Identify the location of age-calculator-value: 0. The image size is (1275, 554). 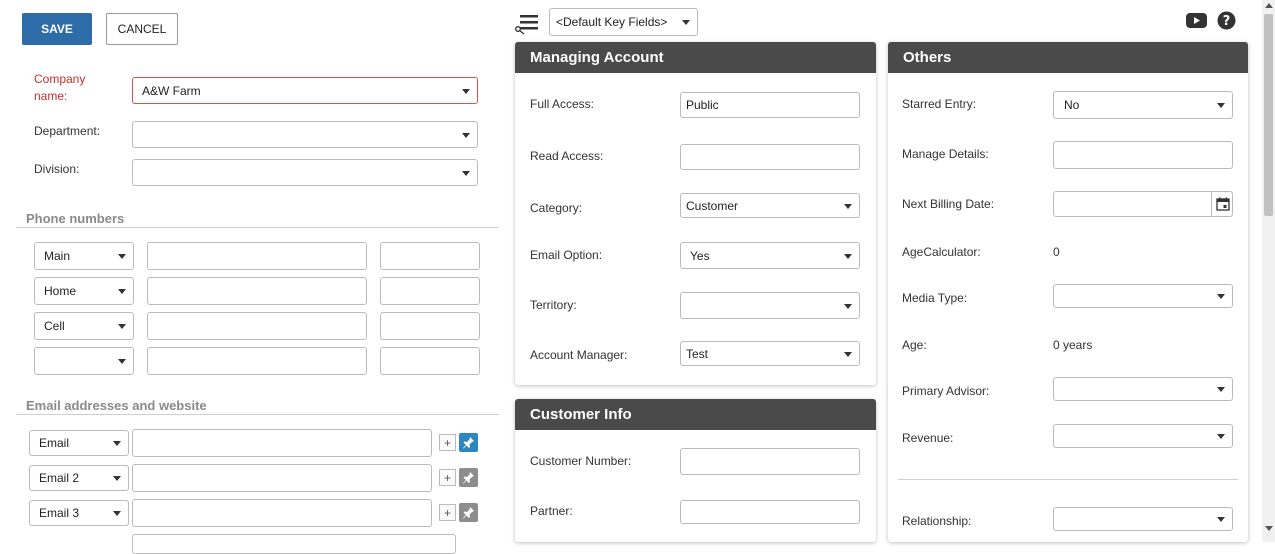
(1056, 252).